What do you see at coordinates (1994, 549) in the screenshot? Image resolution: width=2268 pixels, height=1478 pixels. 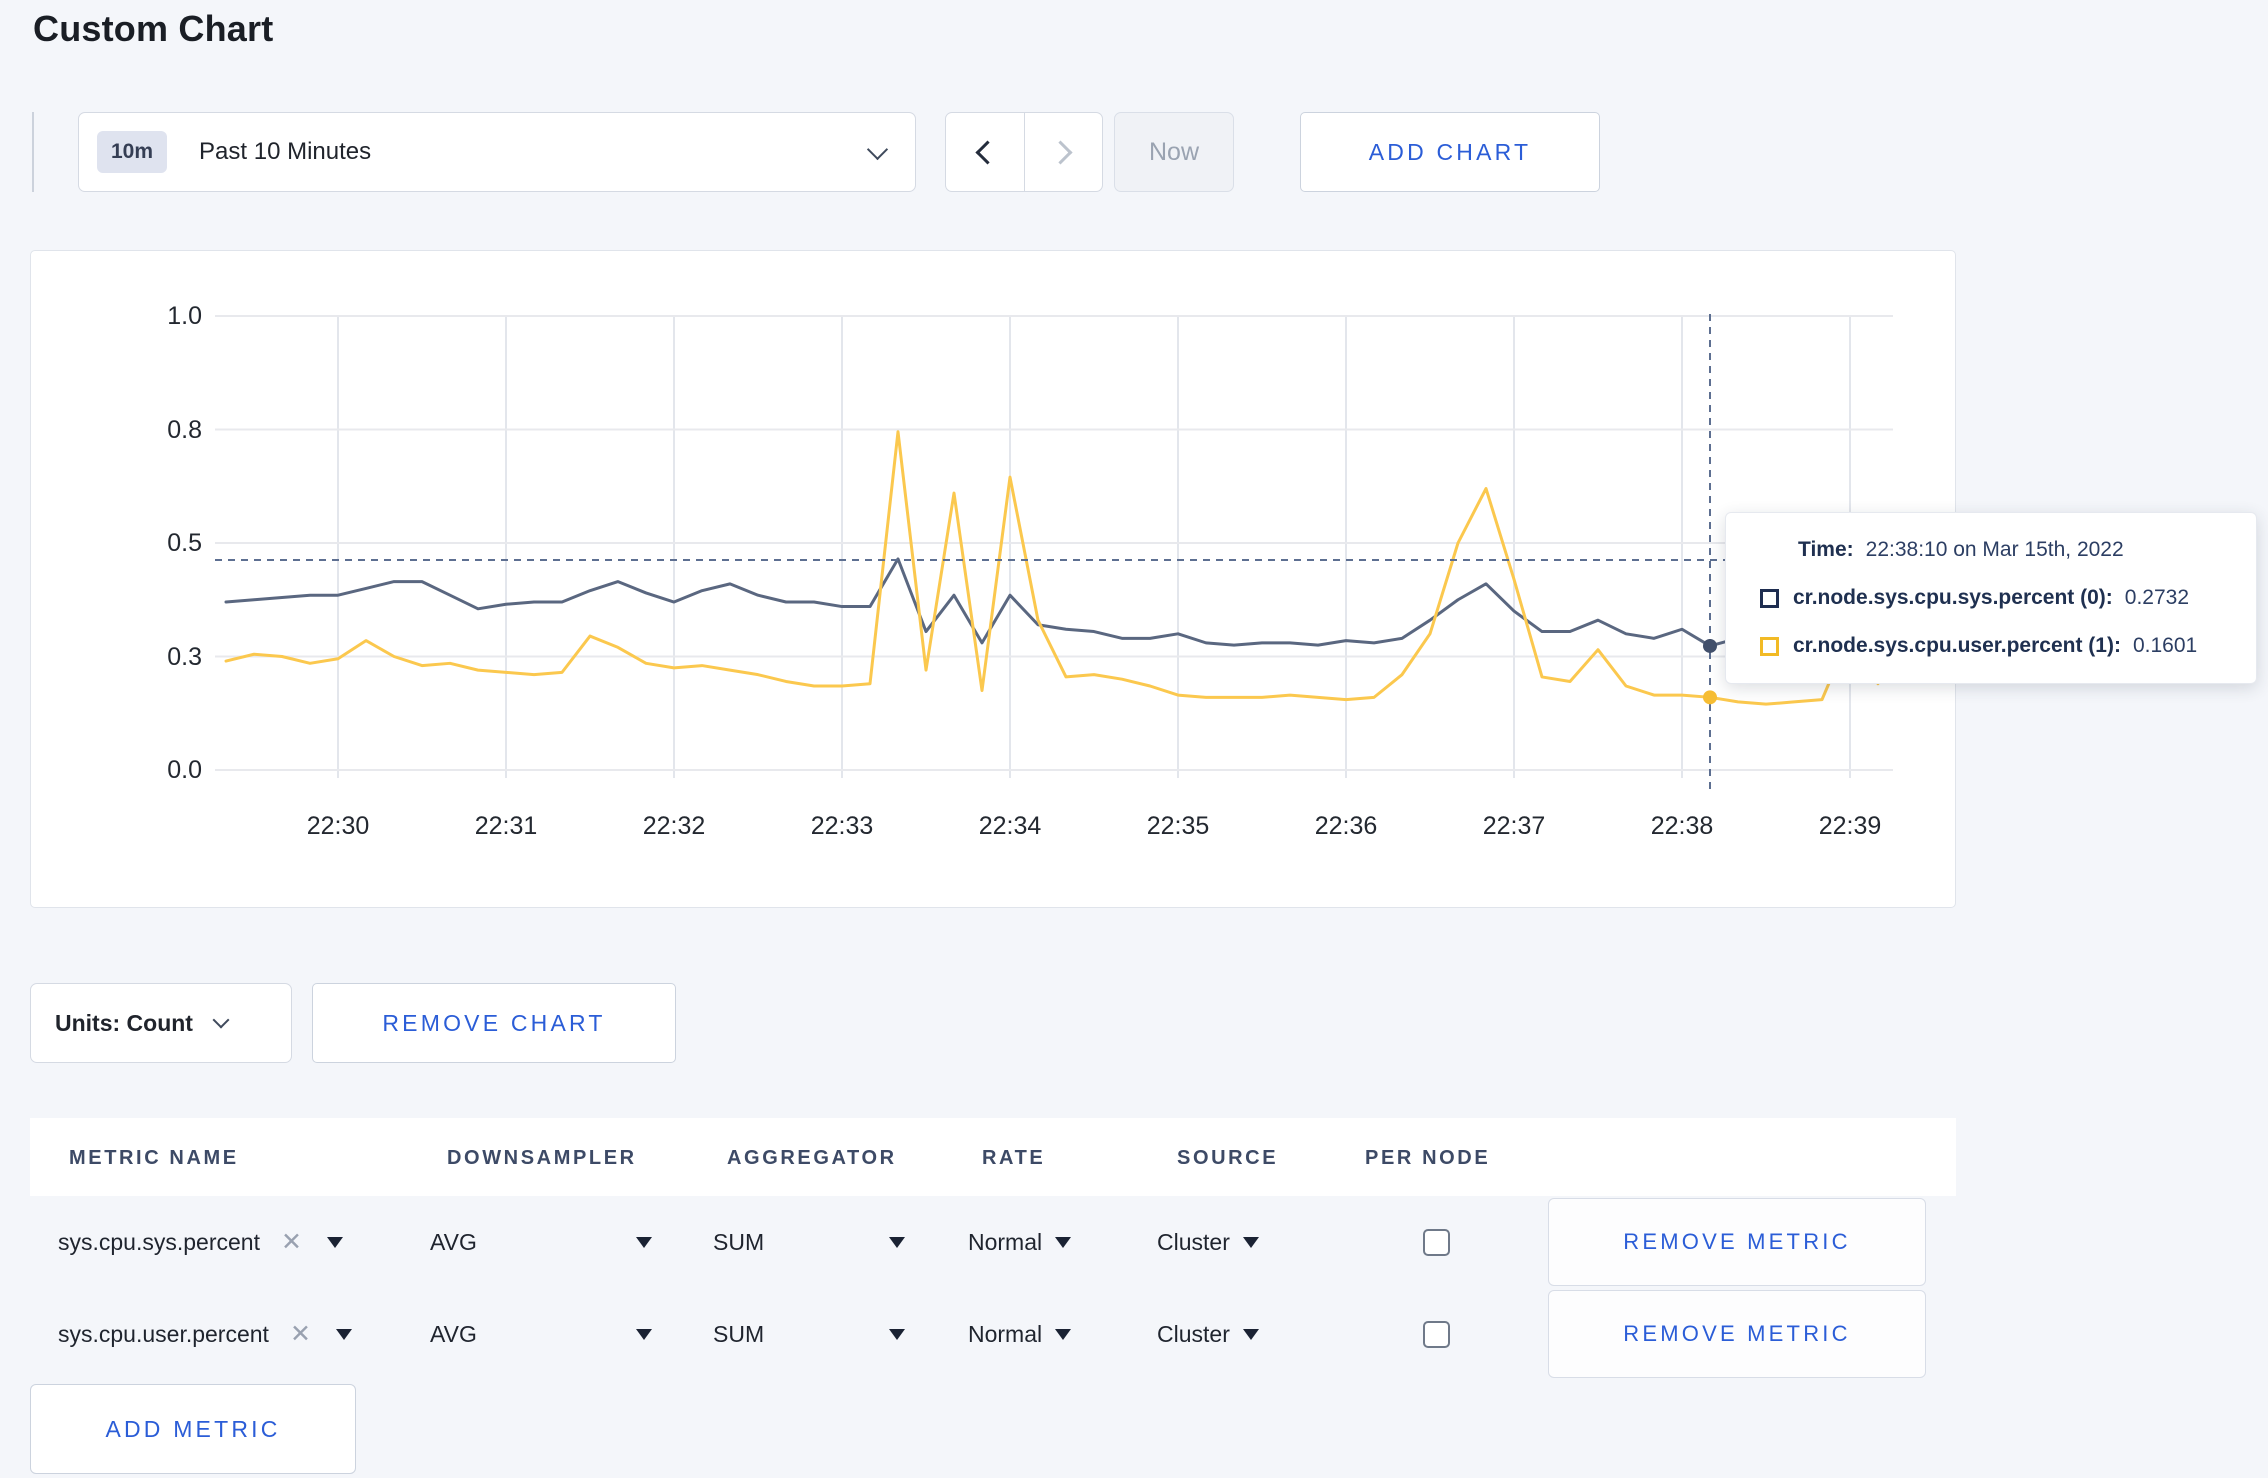 I see `tooltip-time-value: 22:38:10 on Mar 15th, 2022` at bounding box center [1994, 549].